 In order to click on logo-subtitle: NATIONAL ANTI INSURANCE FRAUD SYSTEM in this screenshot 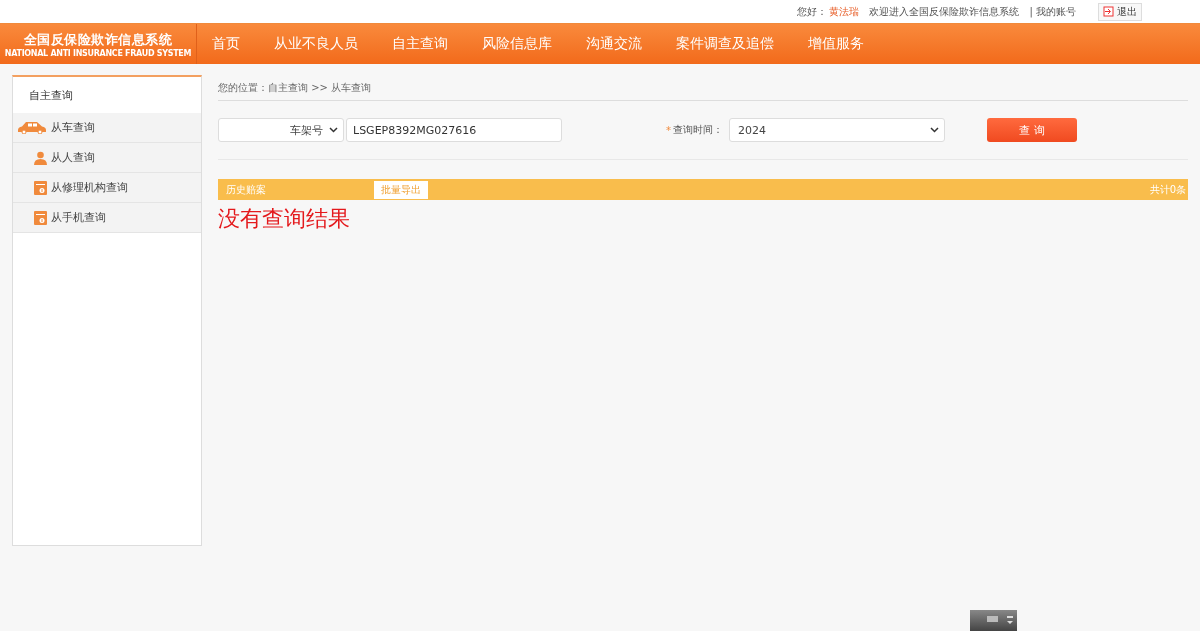, I will do `click(98, 53)`.